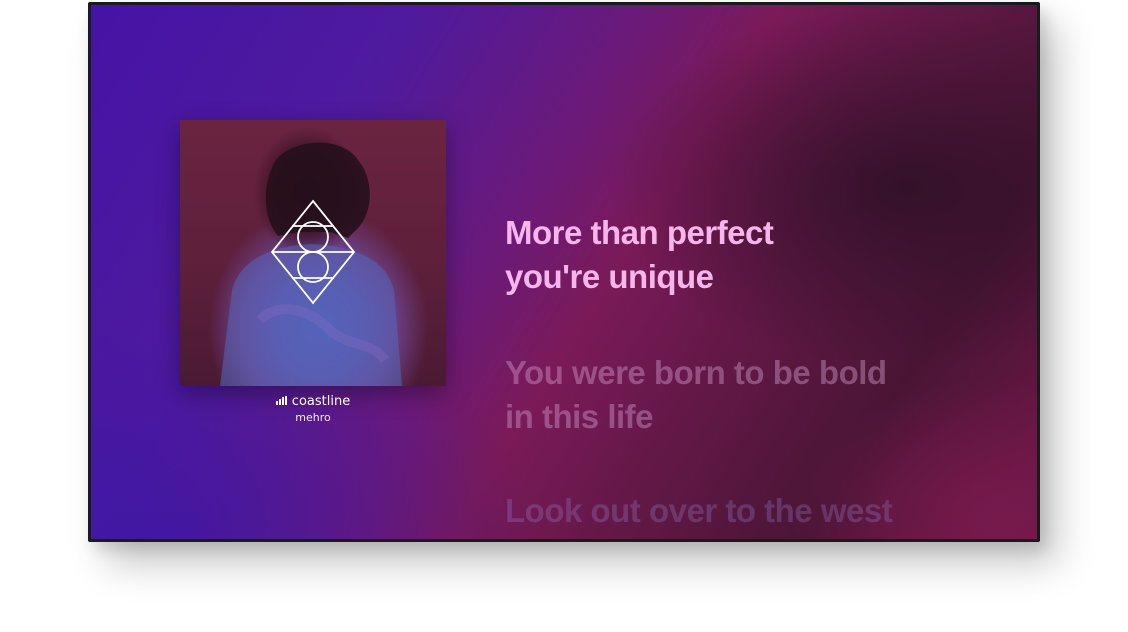 This screenshot has width=1128, height=632. Describe the element at coordinates (321, 401) in the screenshot. I see `track-title: coastline` at that location.